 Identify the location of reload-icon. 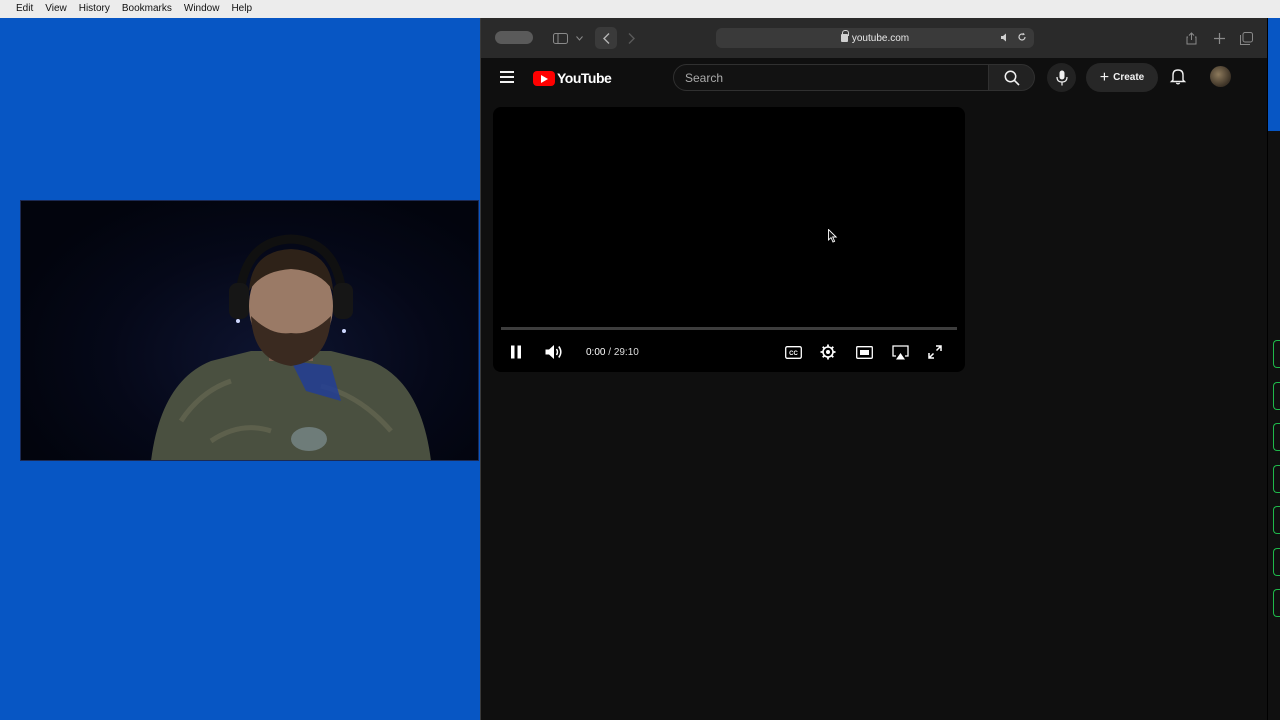
(1022, 38).